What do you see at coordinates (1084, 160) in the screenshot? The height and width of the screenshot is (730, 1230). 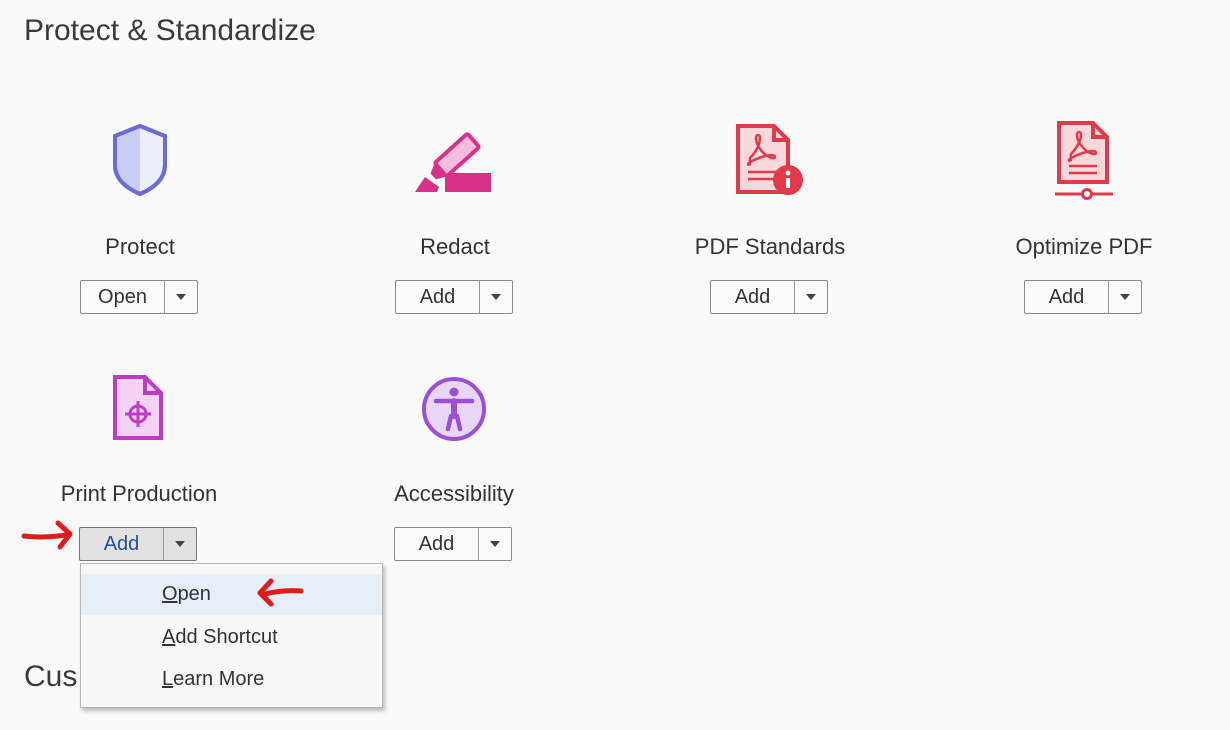 I see `optimize-pdf-icon` at bounding box center [1084, 160].